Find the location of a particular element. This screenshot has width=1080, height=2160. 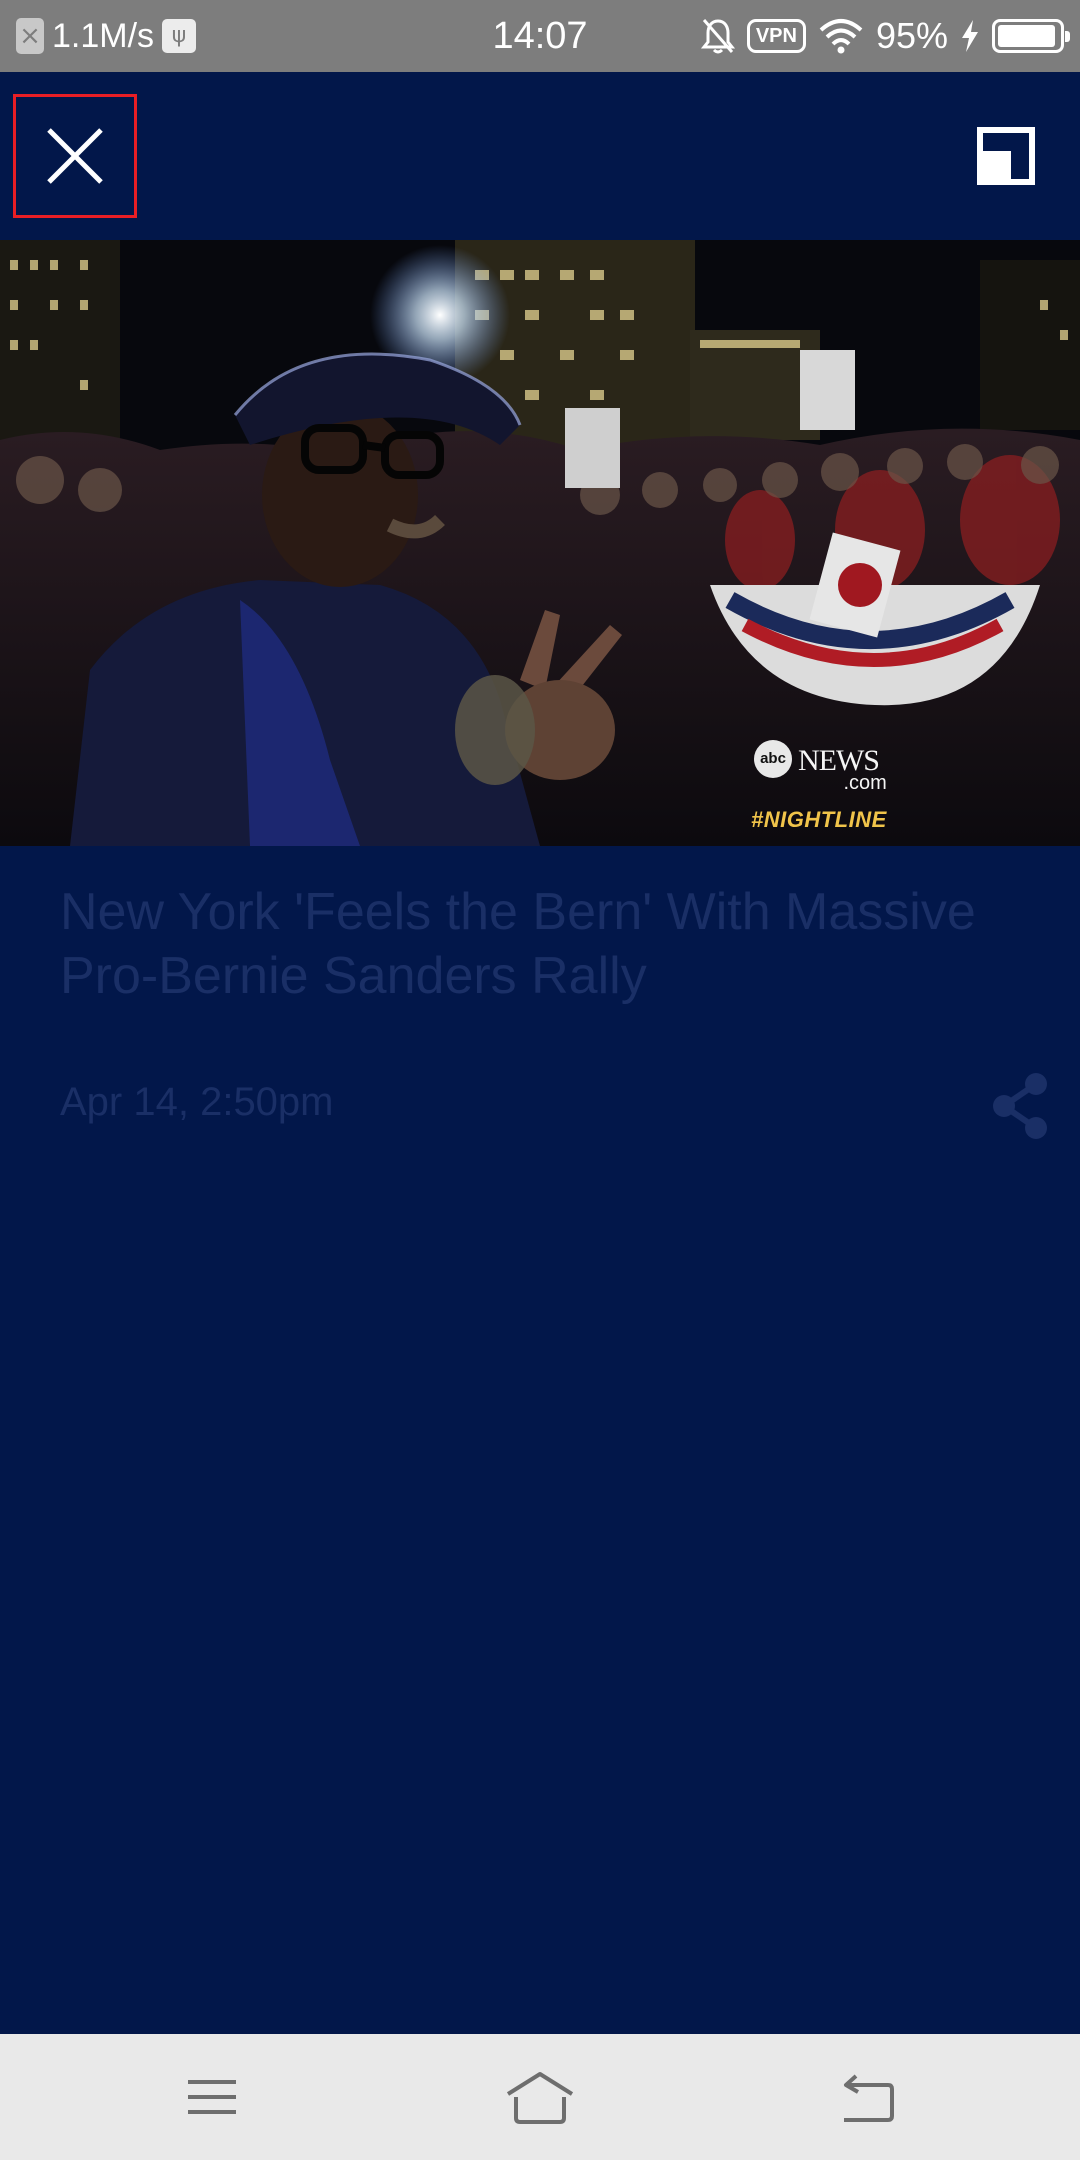

picture-in-picture-button is located at coordinates (1006, 156).